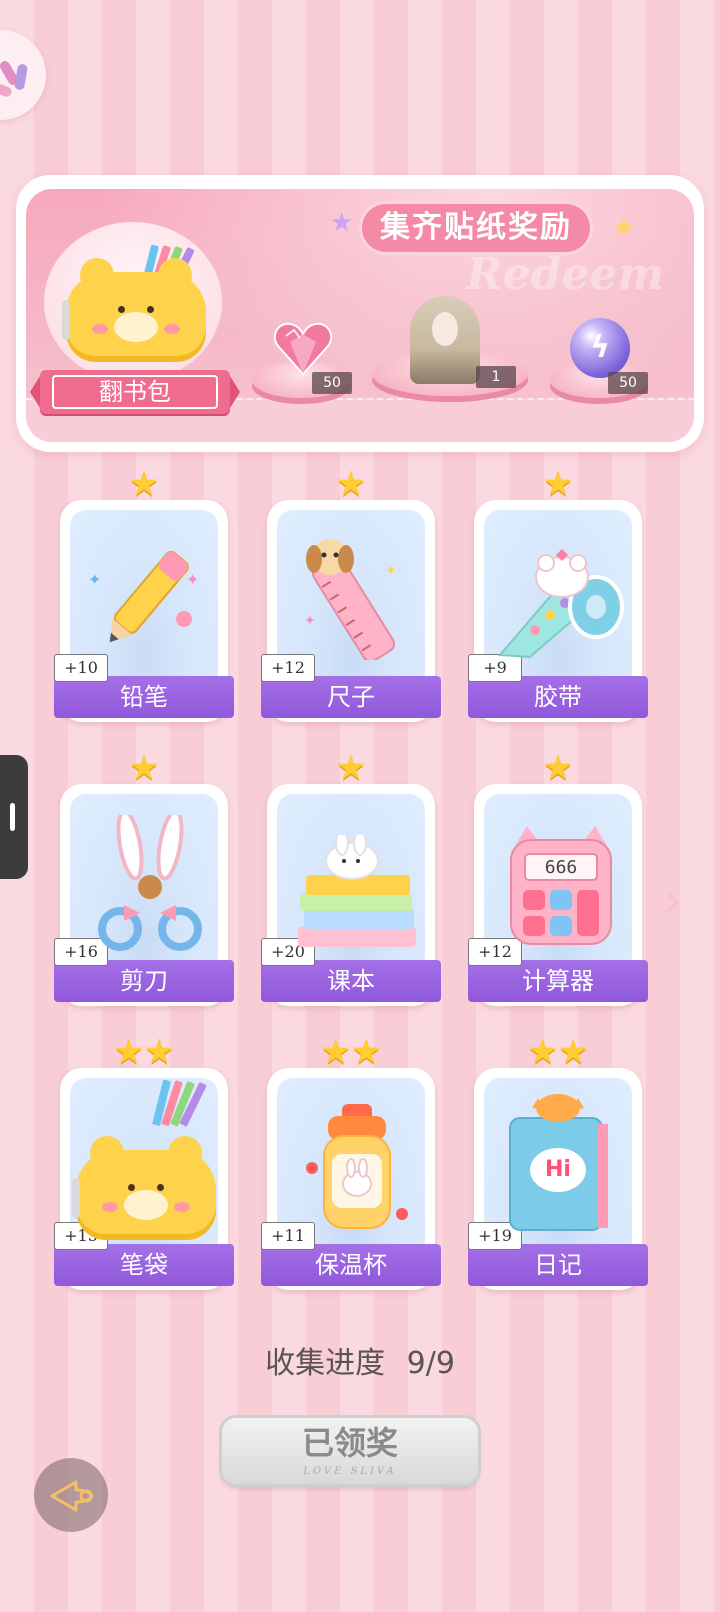 The image size is (720, 1612). I want to click on calculator-art: 666, so click(561, 886).